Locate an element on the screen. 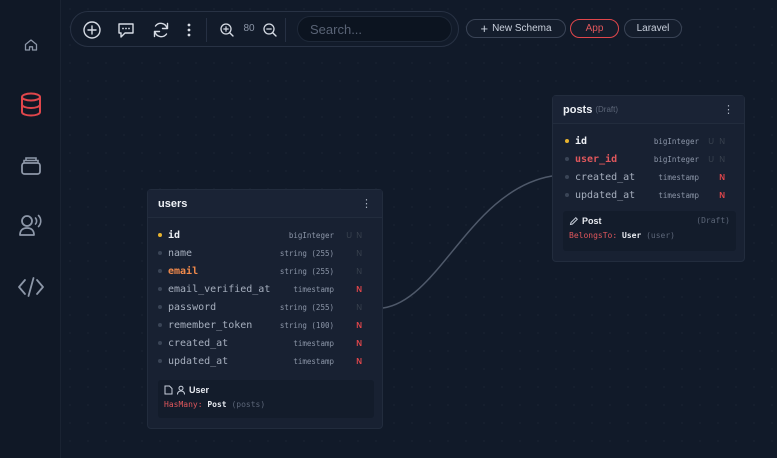 This screenshot has width=777, height=458. column-row: name string (255) N is located at coordinates (266, 253).